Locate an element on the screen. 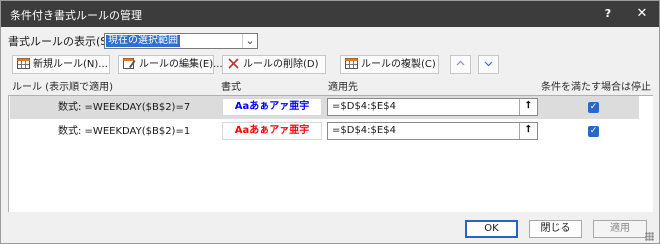 Image resolution: width=660 pixels, height=244 pixels. help-button: ? is located at coordinates (608, 14).